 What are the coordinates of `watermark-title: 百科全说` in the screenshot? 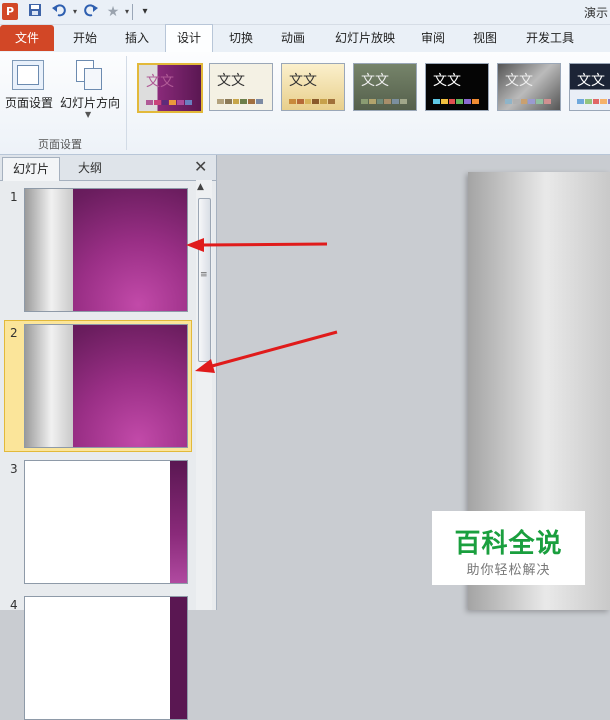 It's located at (508, 544).